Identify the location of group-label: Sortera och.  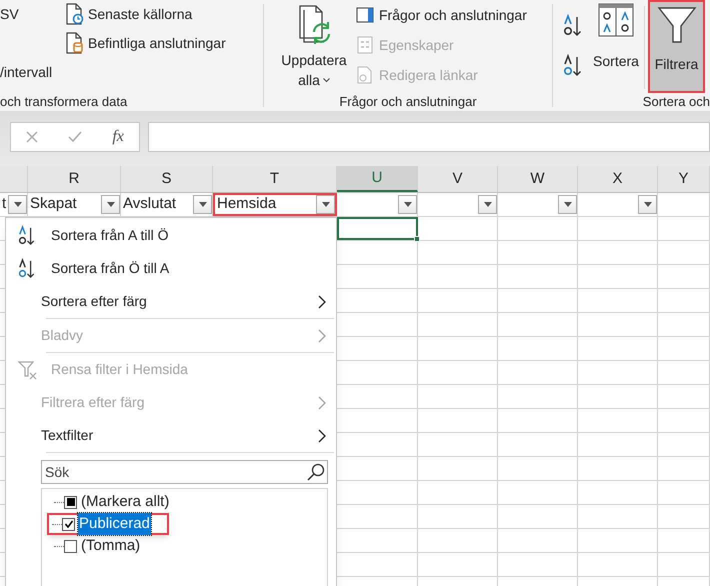
(676, 103).